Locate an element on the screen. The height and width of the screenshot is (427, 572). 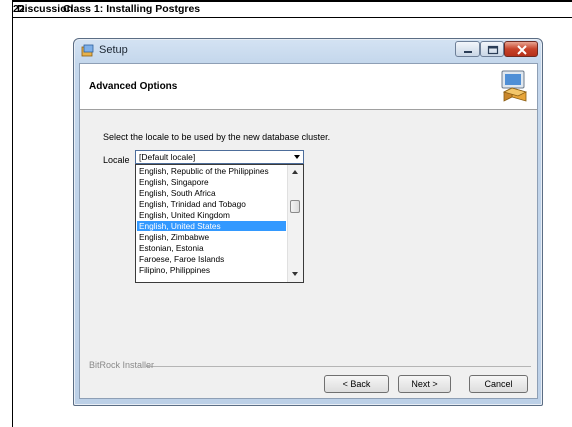
dropdown-item: English, Zimbabwe is located at coordinates (211, 237).